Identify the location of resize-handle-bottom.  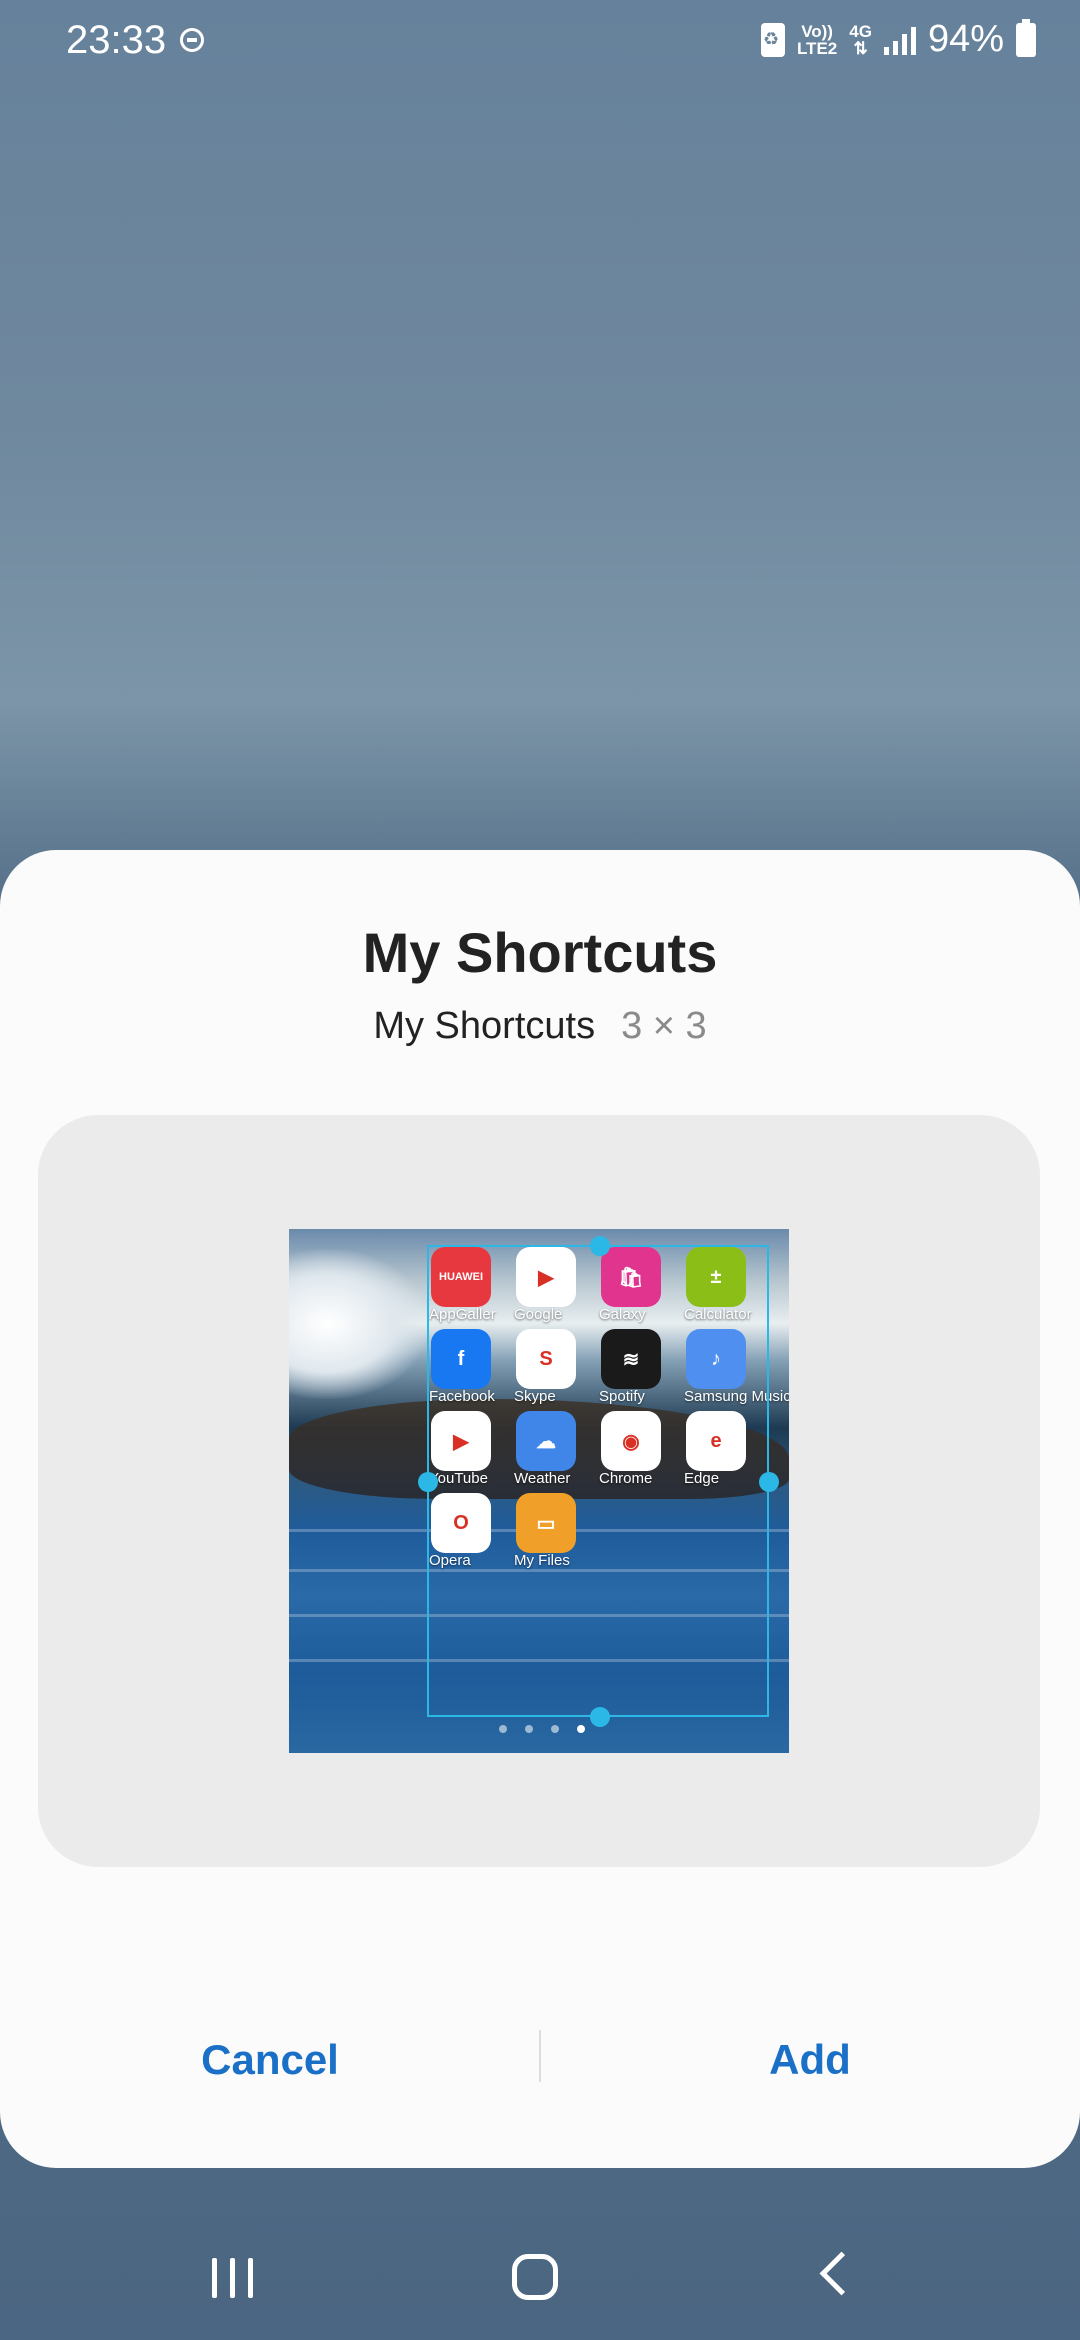
(600, 1717).